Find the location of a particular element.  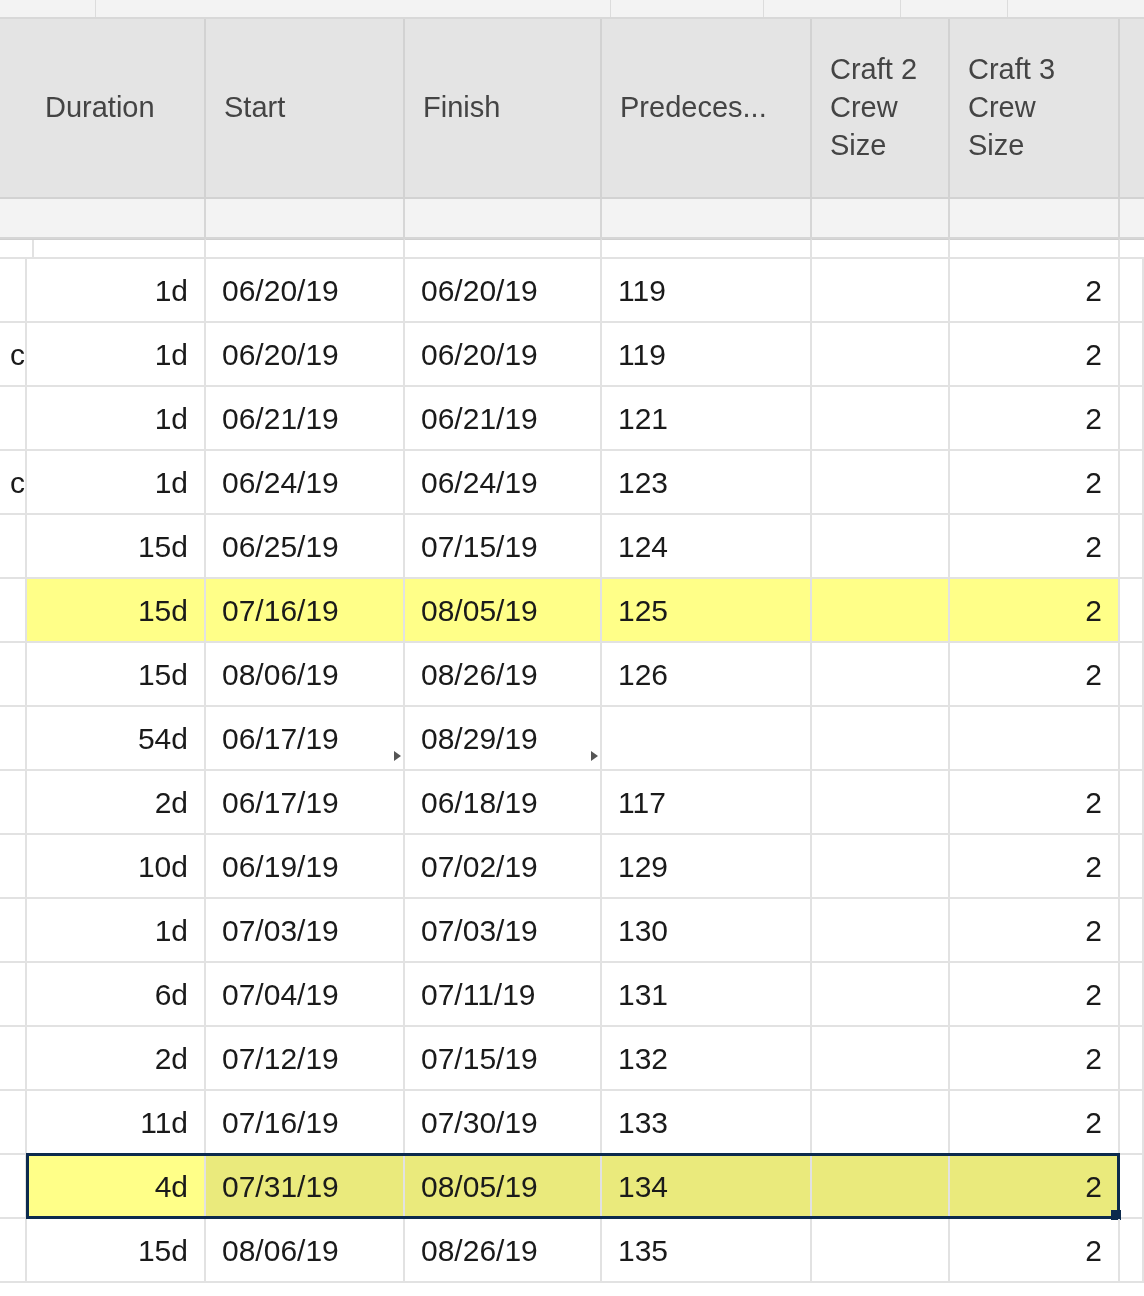

column-header: Craft 2 Crew Size is located at coordinates (881, 109).